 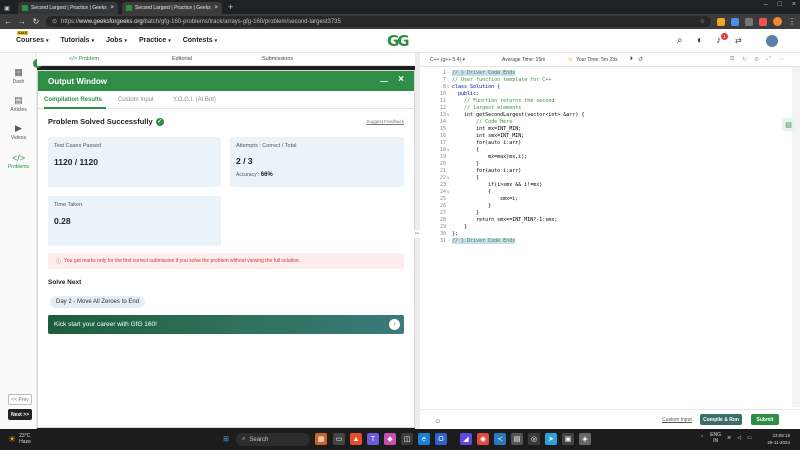 I want to click on code-line: smx=i;, so click(x=485, y=199).